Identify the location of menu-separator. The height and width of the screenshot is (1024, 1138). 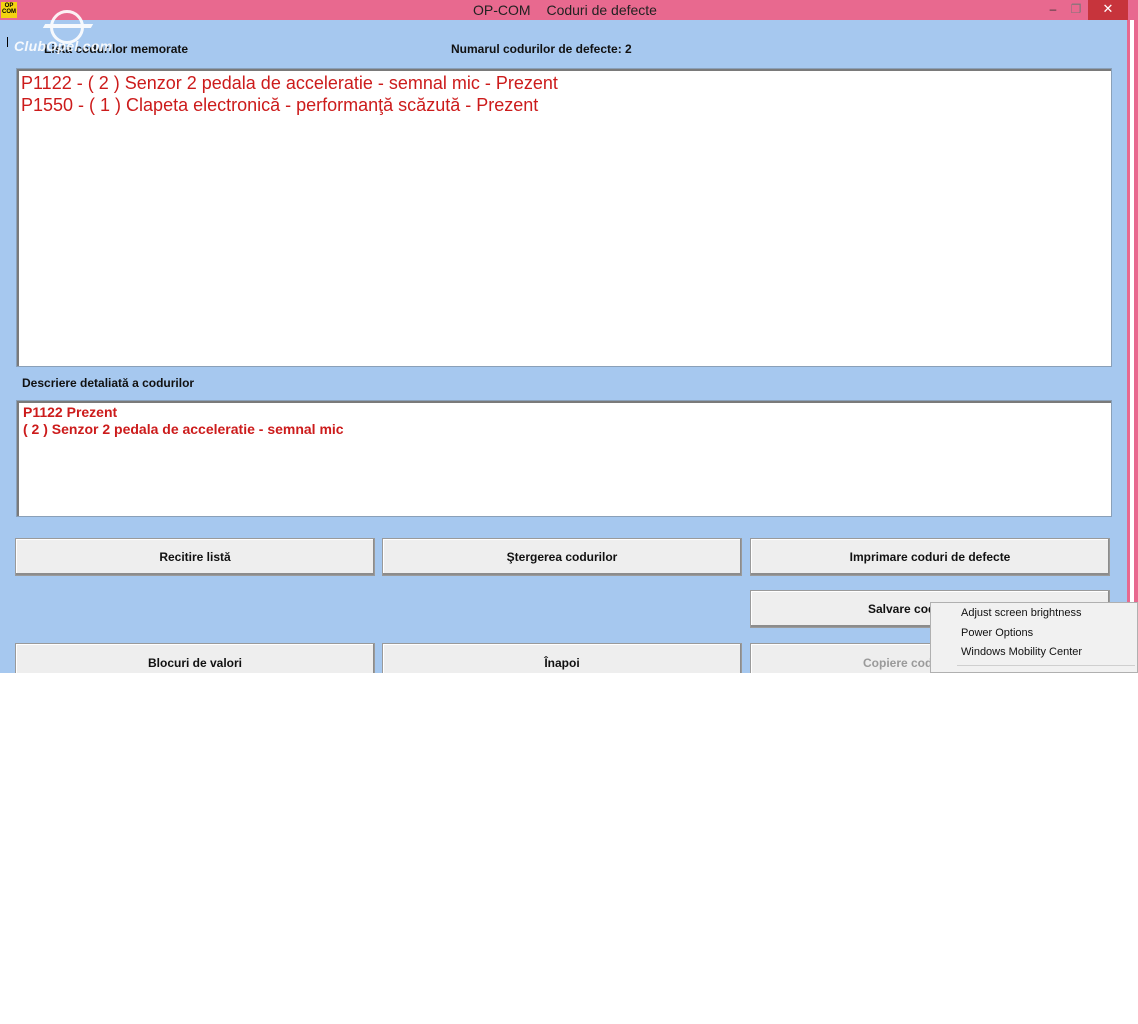
(1046, 665).